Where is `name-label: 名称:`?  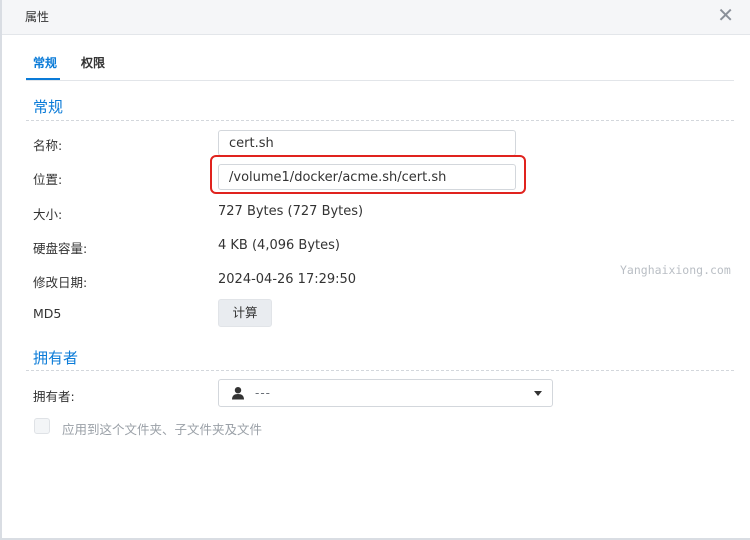 name-label: 名称: is located at coordinates (48, 145).